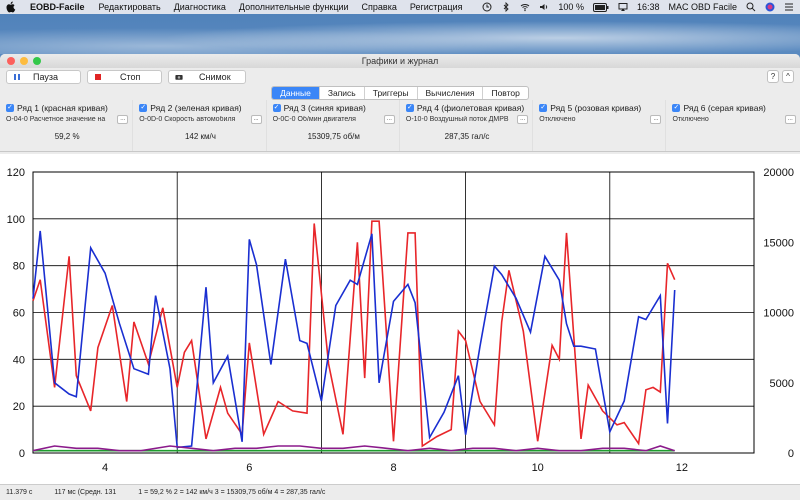 The height and width of the screenshot is (500, 800). I want to click on x-tick-label: 6, so click(249, 468).